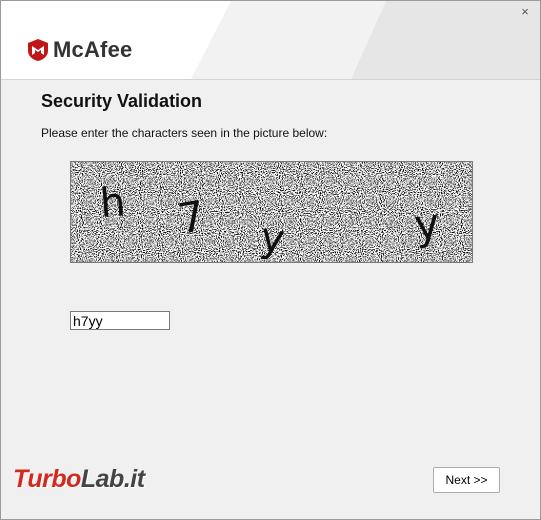 The width and height of the screenshot is (541, 520). I want to click on close-icon: ×, so click(525, 12).